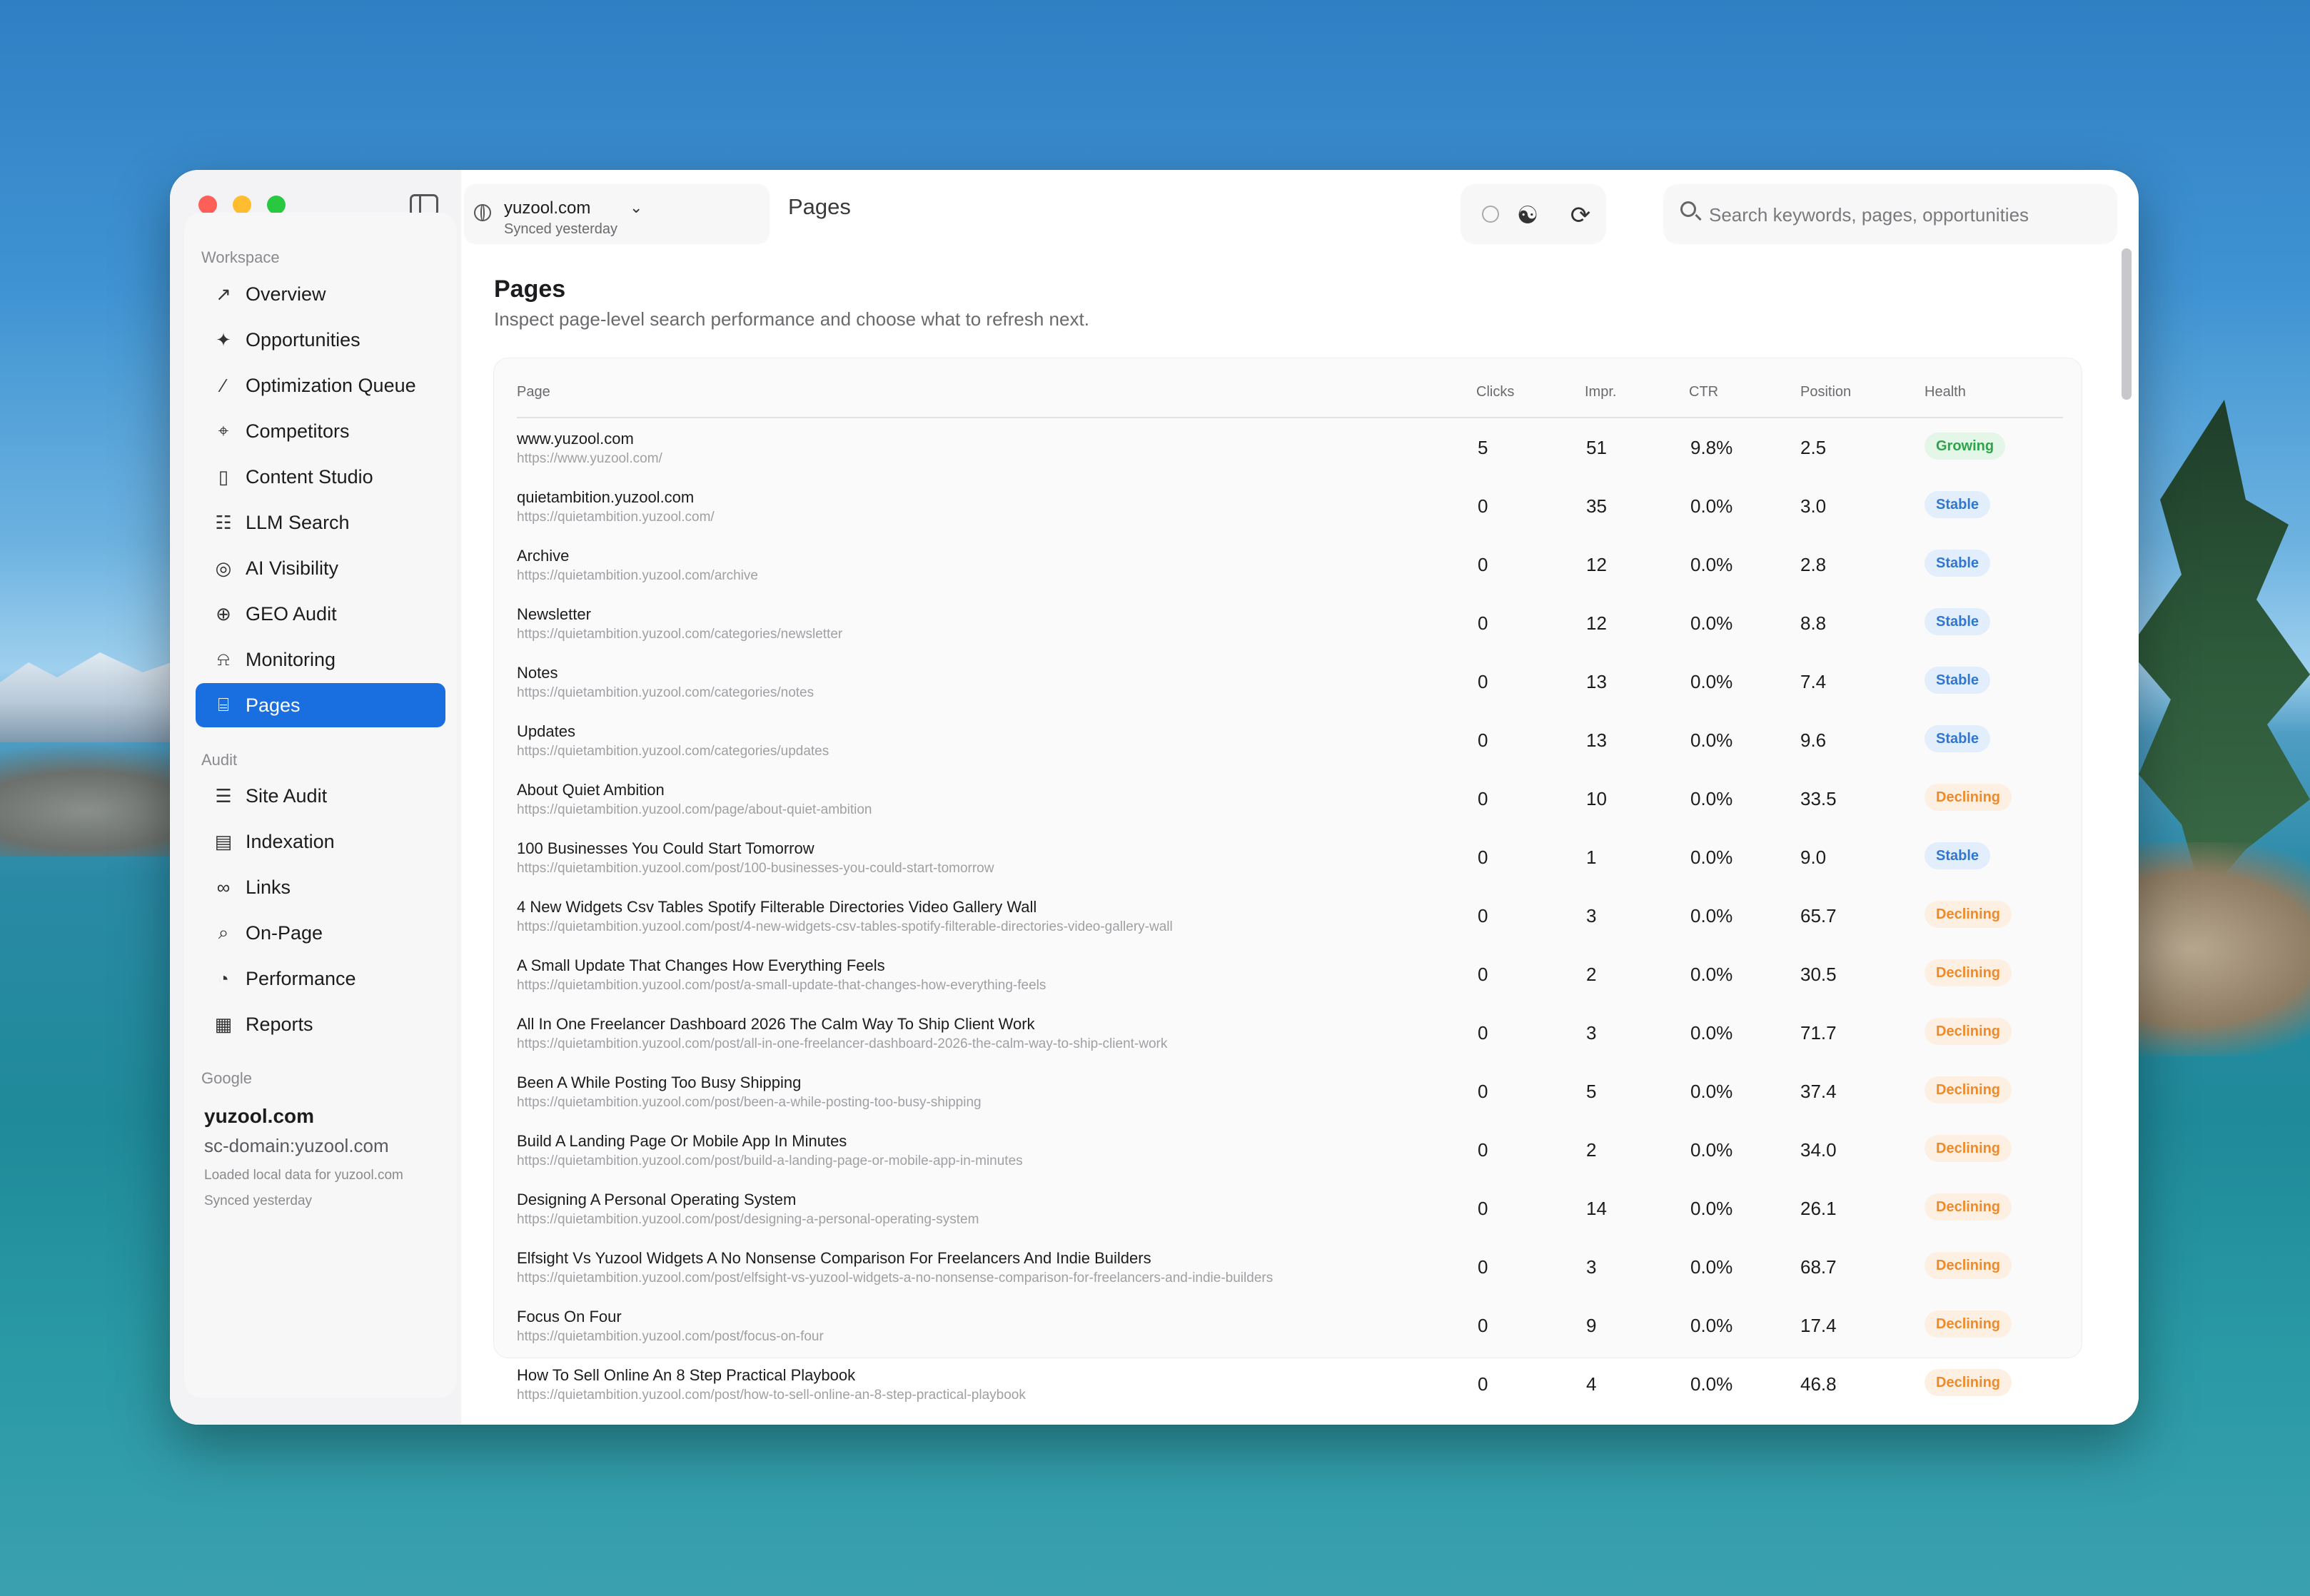 This screenshot has height=1596, width=2310. Describe the element at coordinates (1703, 392) in the screenshot. I see `header-ctr: CTR` at that location.